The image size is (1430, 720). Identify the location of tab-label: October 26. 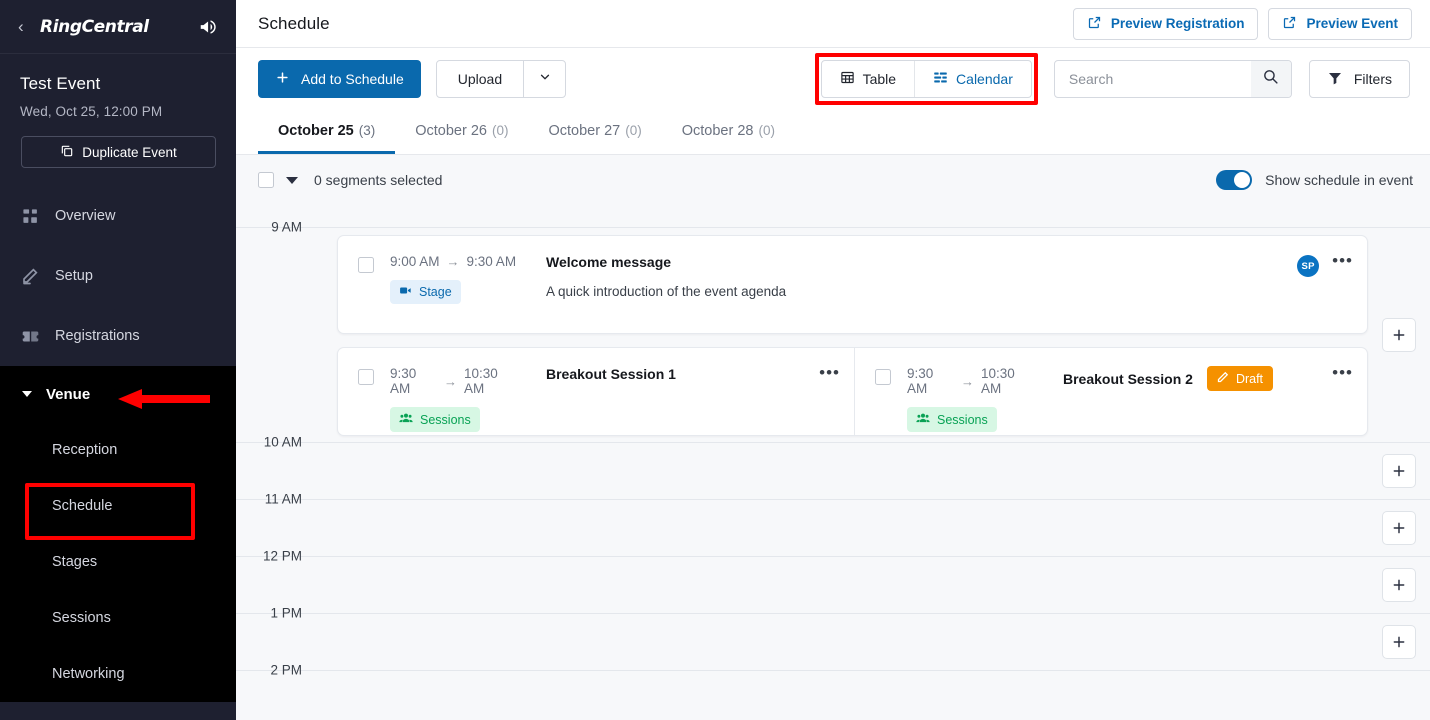
(451, 130).